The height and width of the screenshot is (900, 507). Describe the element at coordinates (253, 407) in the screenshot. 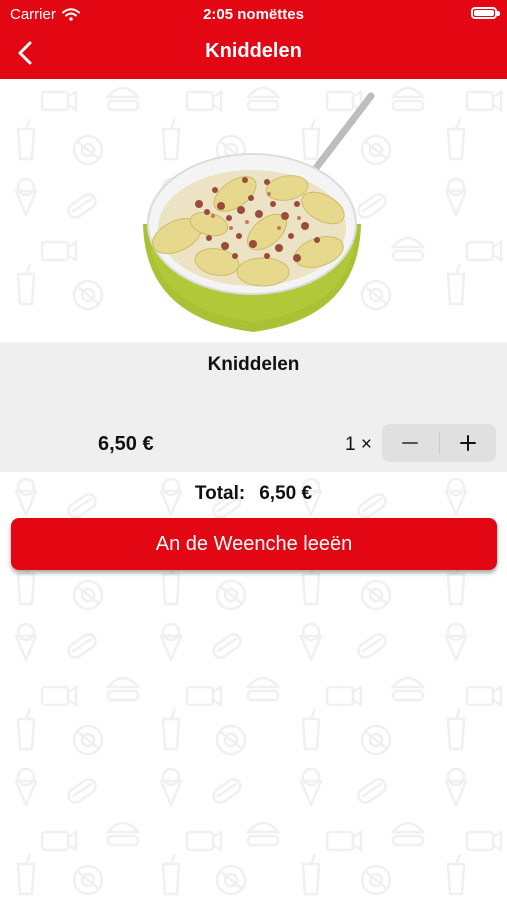

I see `product-info-panel: Kniddelen 6,50 € 1 ×` at that location.